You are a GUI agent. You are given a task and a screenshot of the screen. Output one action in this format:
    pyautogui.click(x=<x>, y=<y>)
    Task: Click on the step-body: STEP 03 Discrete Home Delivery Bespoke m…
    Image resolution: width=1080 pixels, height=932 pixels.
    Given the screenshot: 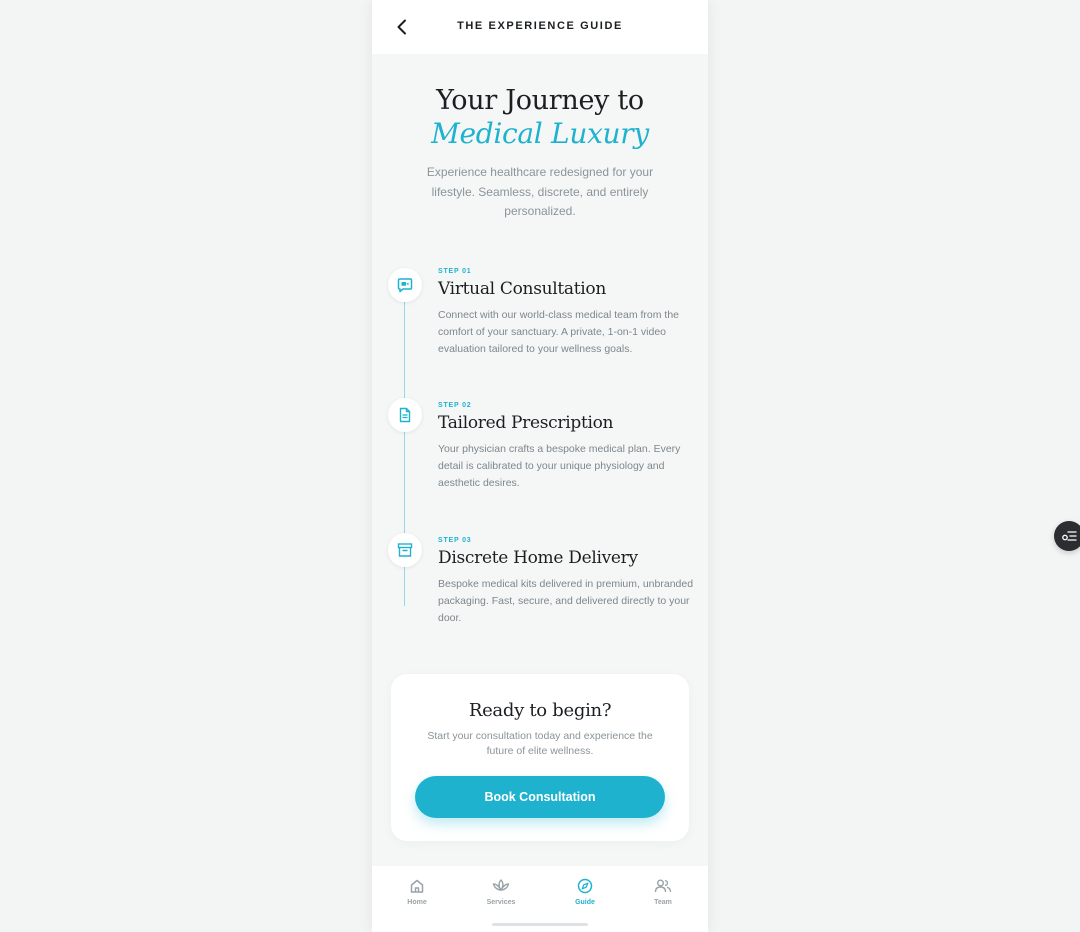 What is the action you would take?
    pyautogui.click(x=566, y=582)
    